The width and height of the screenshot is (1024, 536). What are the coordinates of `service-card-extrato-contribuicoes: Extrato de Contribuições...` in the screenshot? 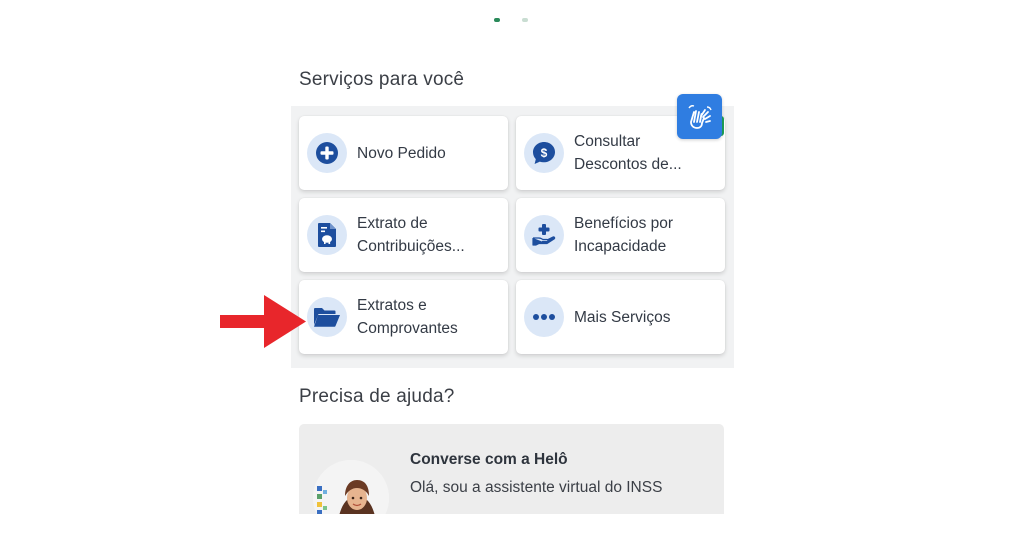 It's located at (403, 235).